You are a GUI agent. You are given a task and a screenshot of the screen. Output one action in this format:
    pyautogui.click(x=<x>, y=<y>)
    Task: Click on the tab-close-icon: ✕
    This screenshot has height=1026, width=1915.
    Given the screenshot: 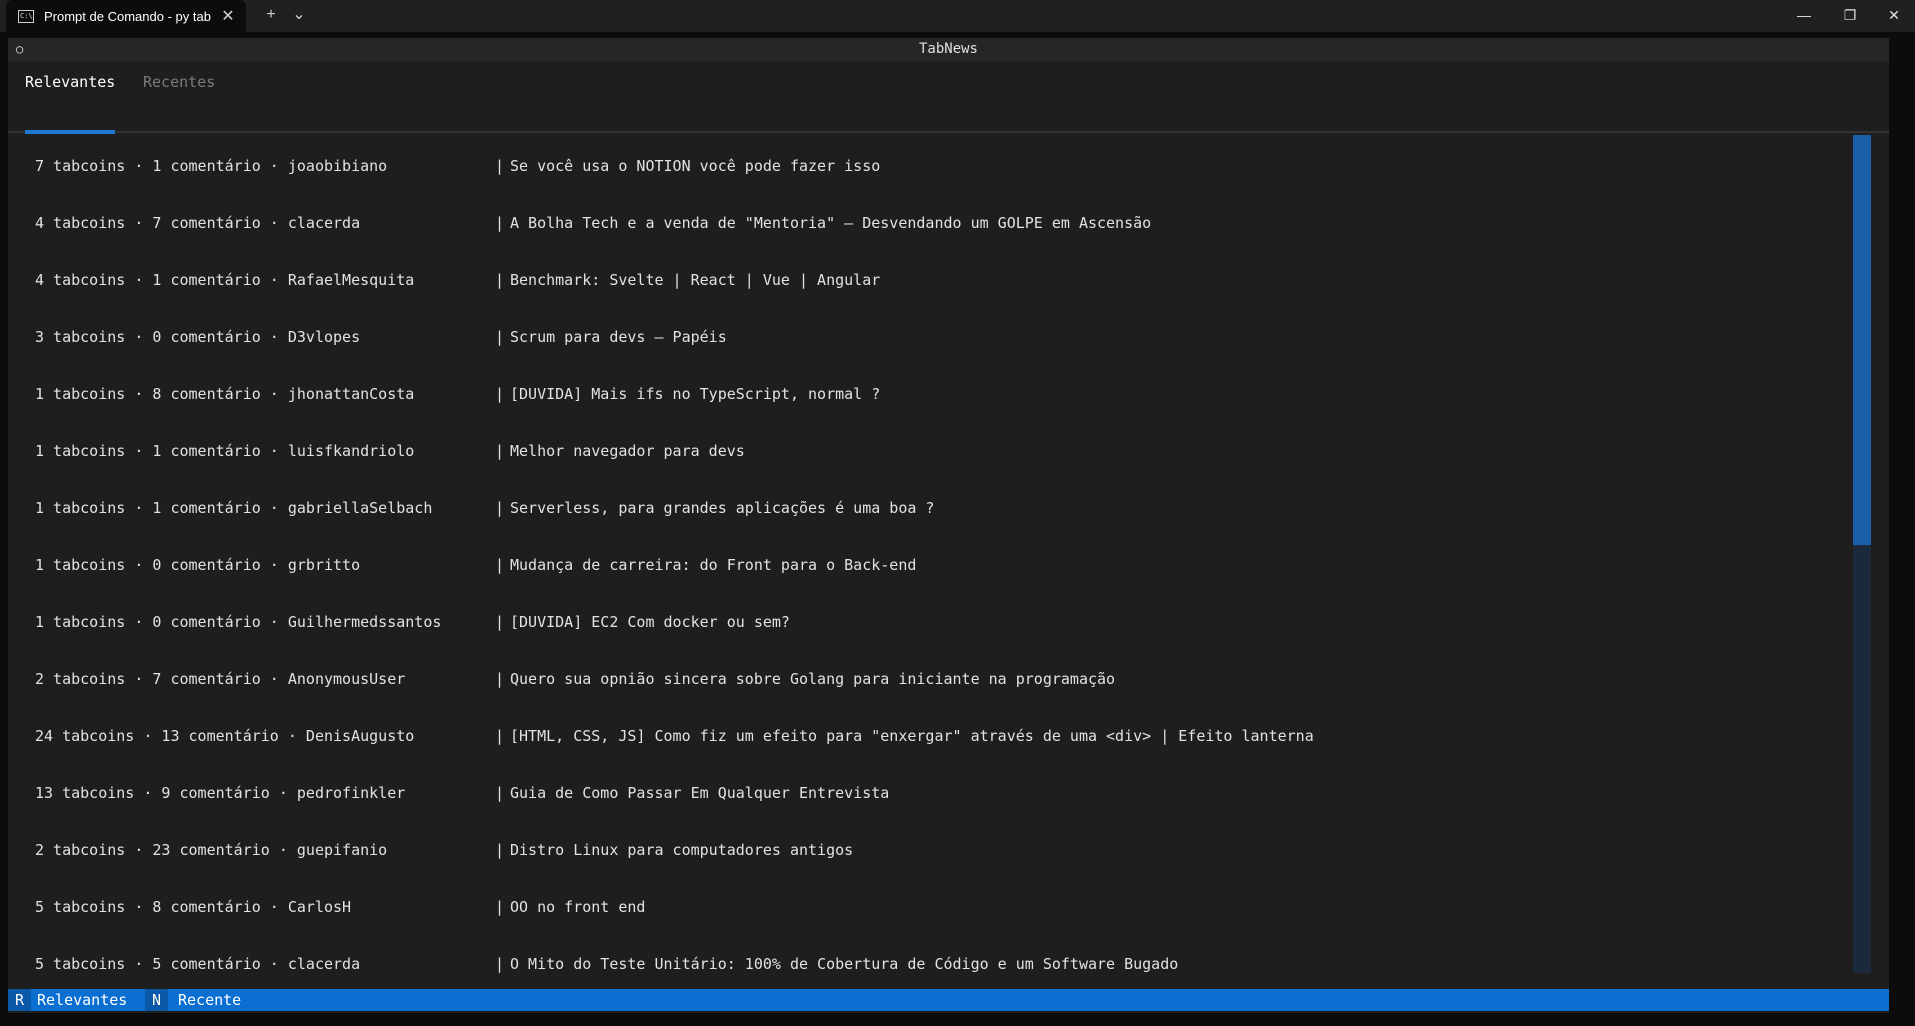 What is the action you would take?
    pyautogui.click(x=228, y=16)
    